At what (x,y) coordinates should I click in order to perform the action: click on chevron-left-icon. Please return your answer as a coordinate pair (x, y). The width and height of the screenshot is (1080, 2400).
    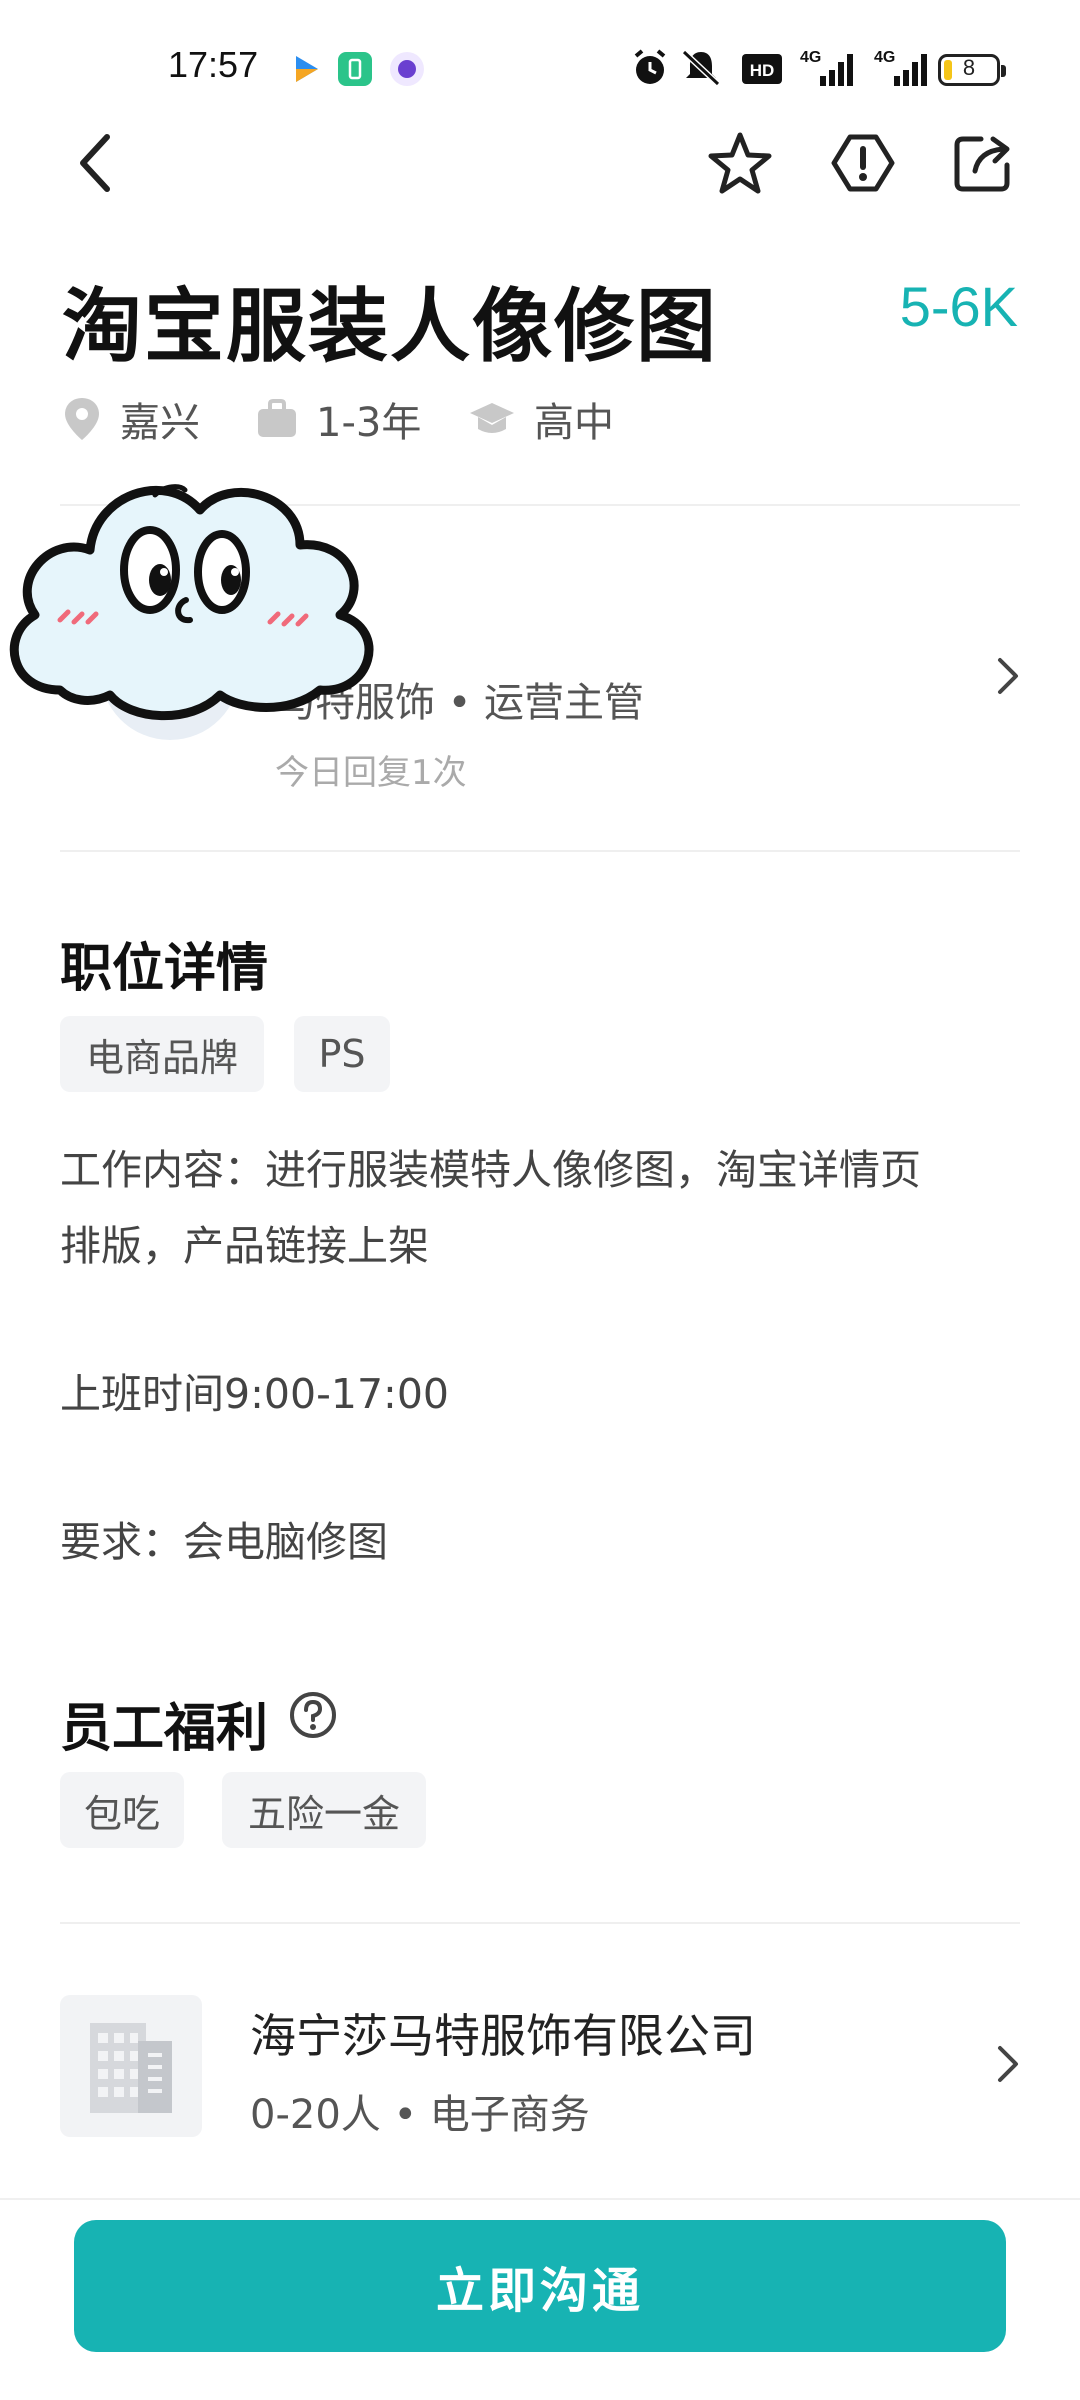
    Looking at the image, I should click on (95, 163).